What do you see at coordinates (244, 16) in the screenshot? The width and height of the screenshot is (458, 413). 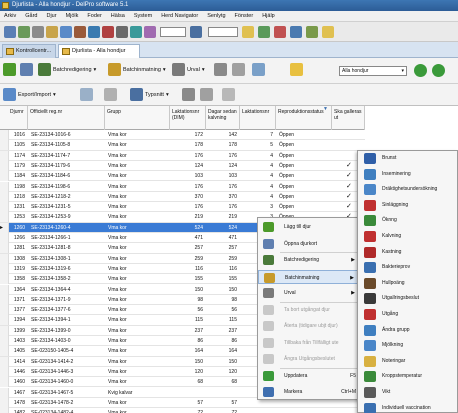 I see `menu-item: Fönster` at bounding box center [244, 16].